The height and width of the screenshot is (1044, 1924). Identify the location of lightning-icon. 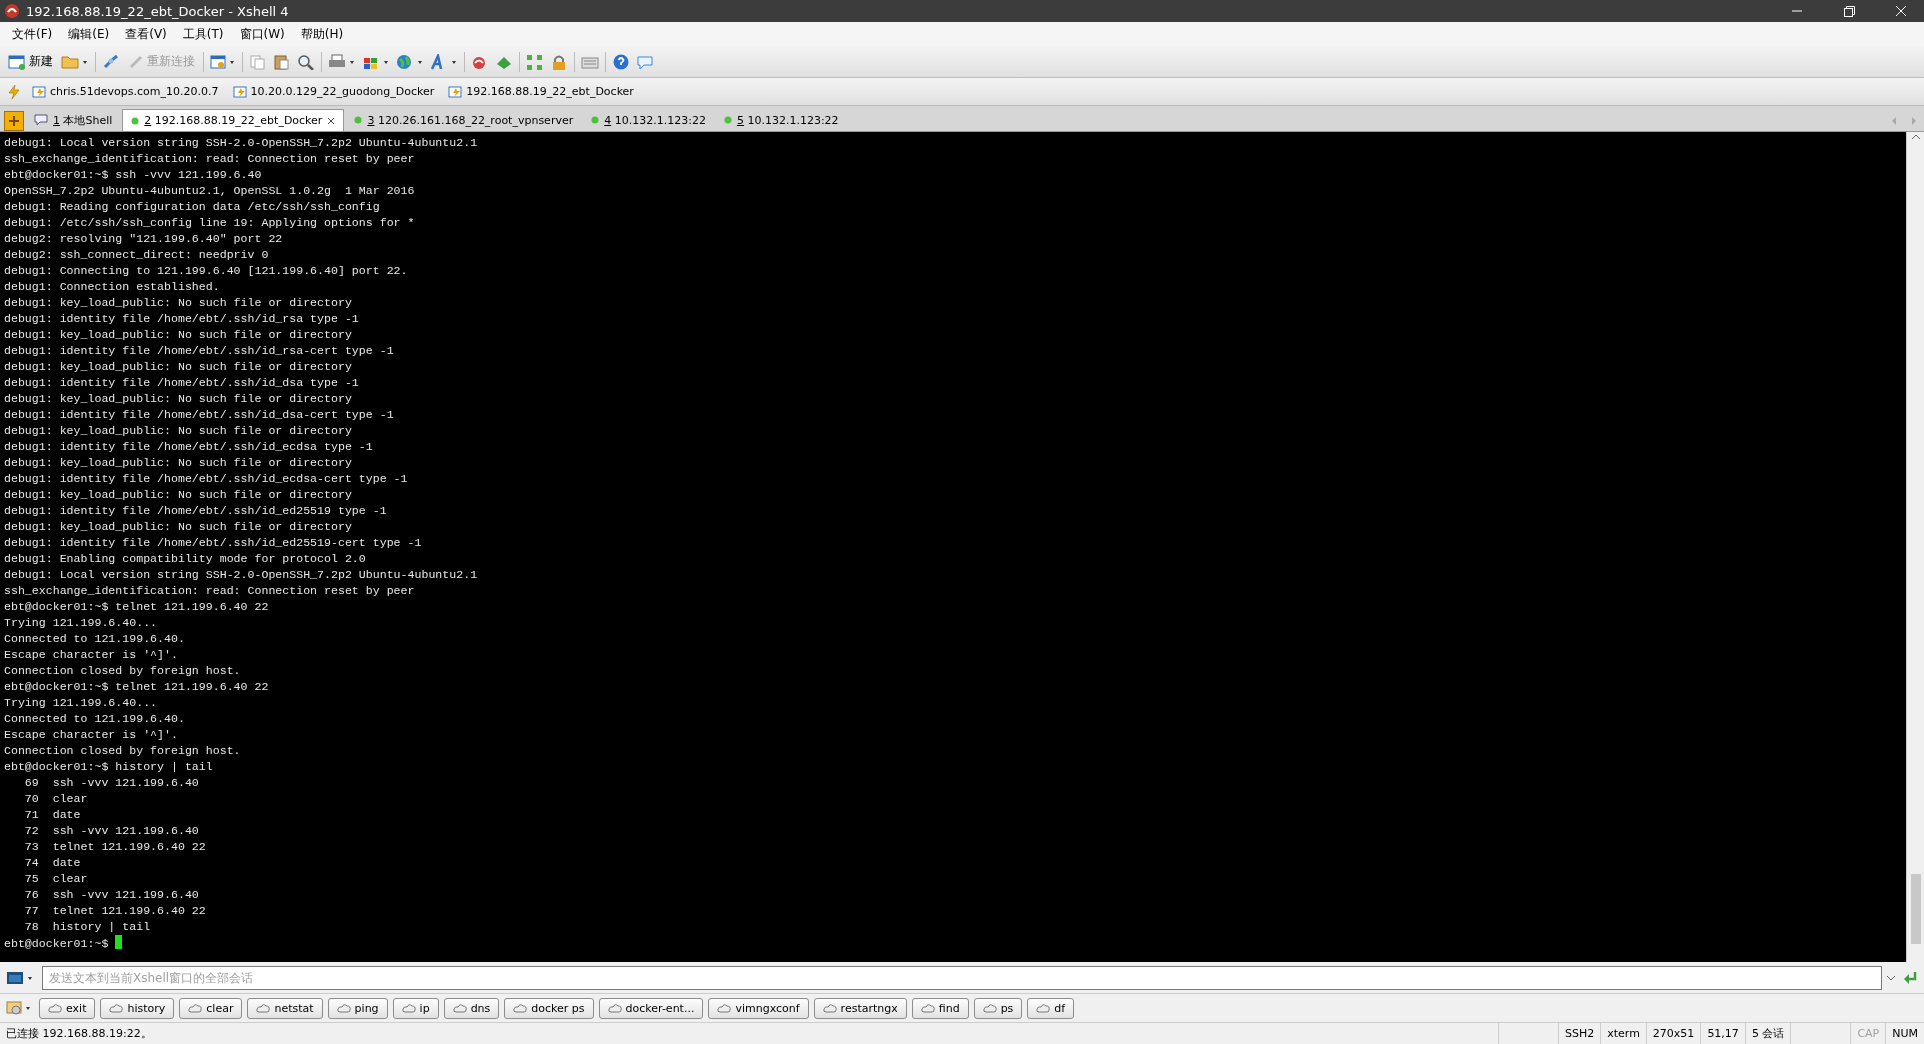
(14, 91).